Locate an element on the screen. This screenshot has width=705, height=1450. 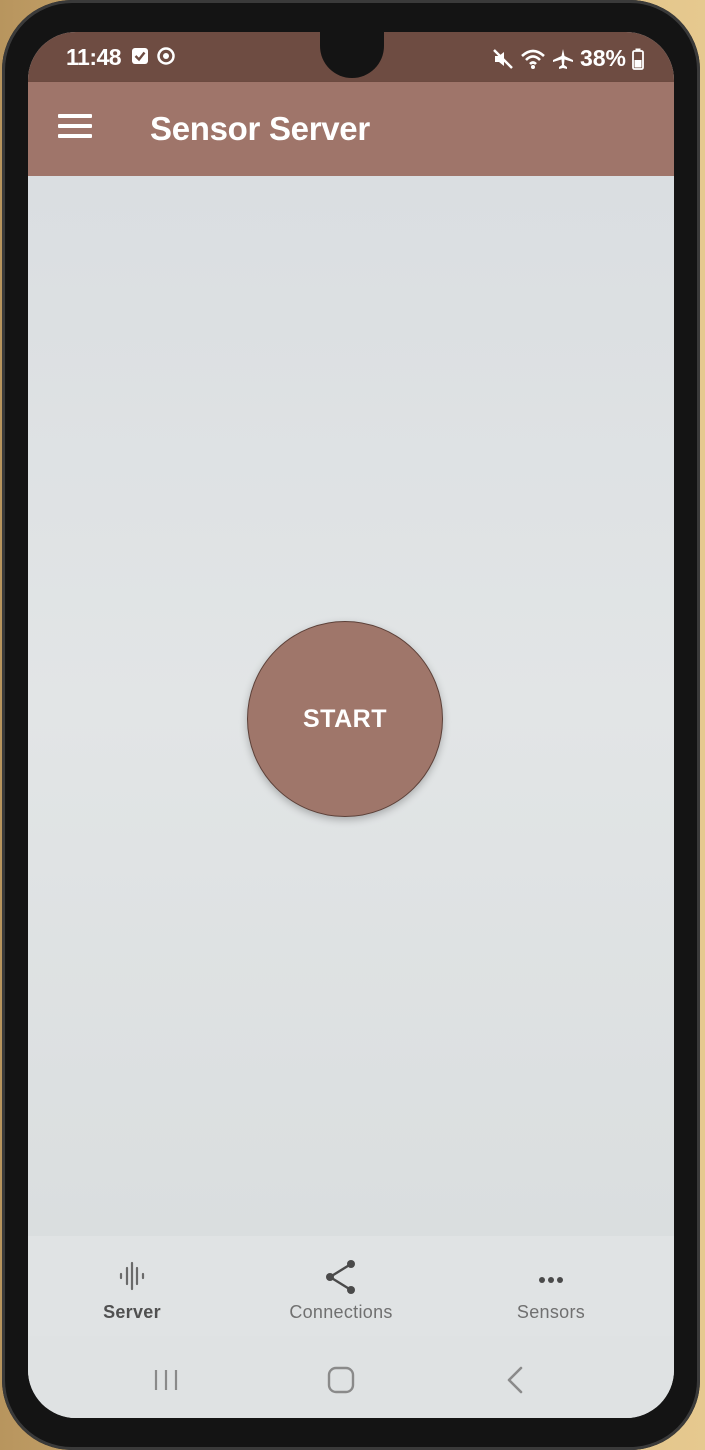
nav-label-connections: Connections is located at coordinates (341, 1312).